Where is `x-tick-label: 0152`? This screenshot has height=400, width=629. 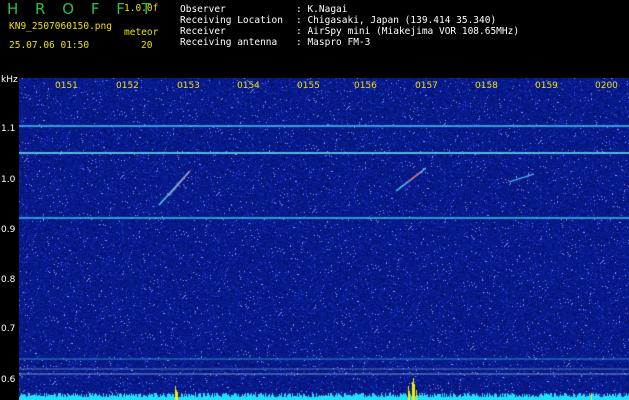 x-tick-label: 0152 is located at coordinates (127, 86).